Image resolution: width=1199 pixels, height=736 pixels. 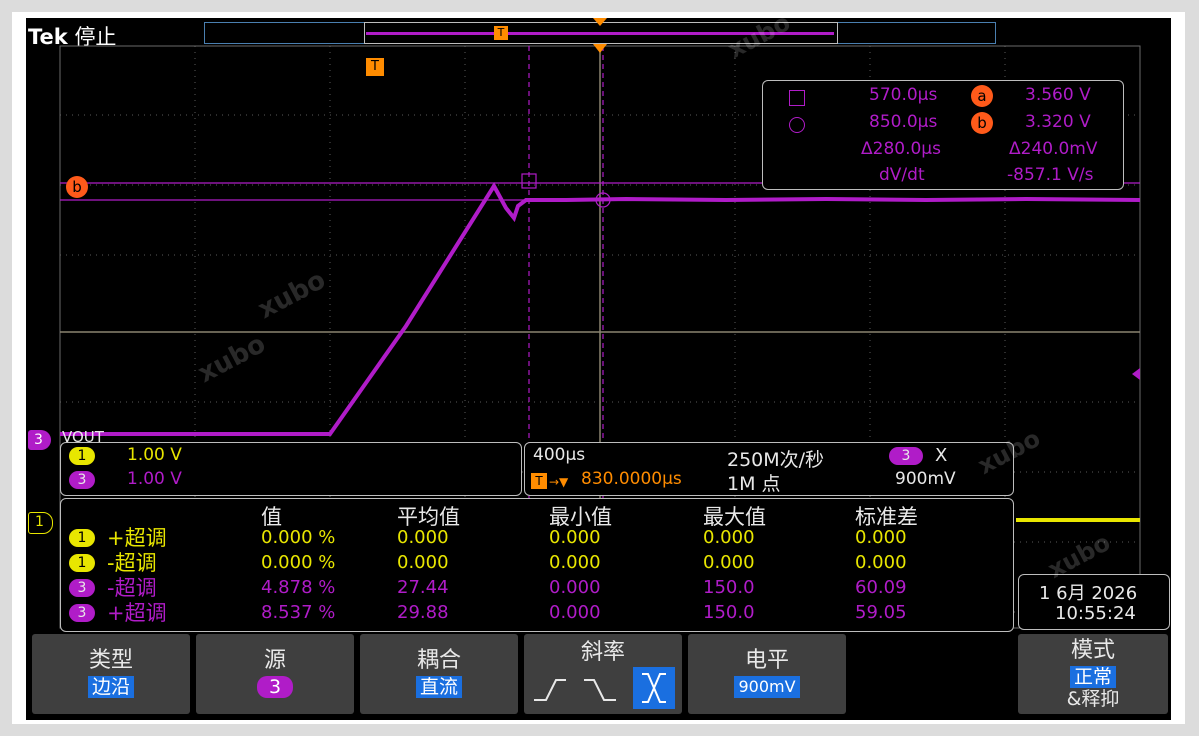 What do you see at coordinates (110, 660) in the screenshot?
I see `type-title: 类型` at bounding box center [110, 660].